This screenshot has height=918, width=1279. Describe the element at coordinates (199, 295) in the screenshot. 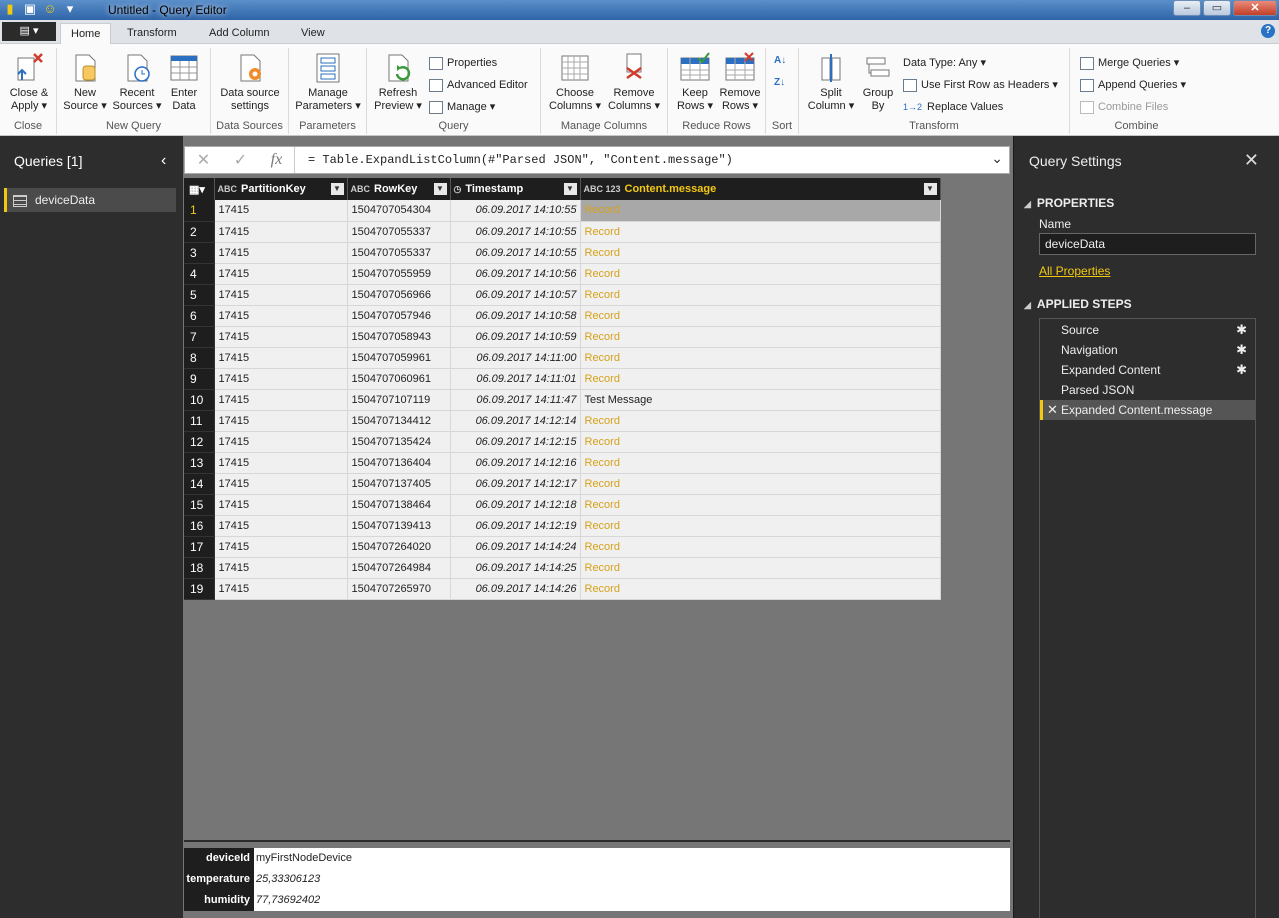

I see `row-number: 5` at that location.